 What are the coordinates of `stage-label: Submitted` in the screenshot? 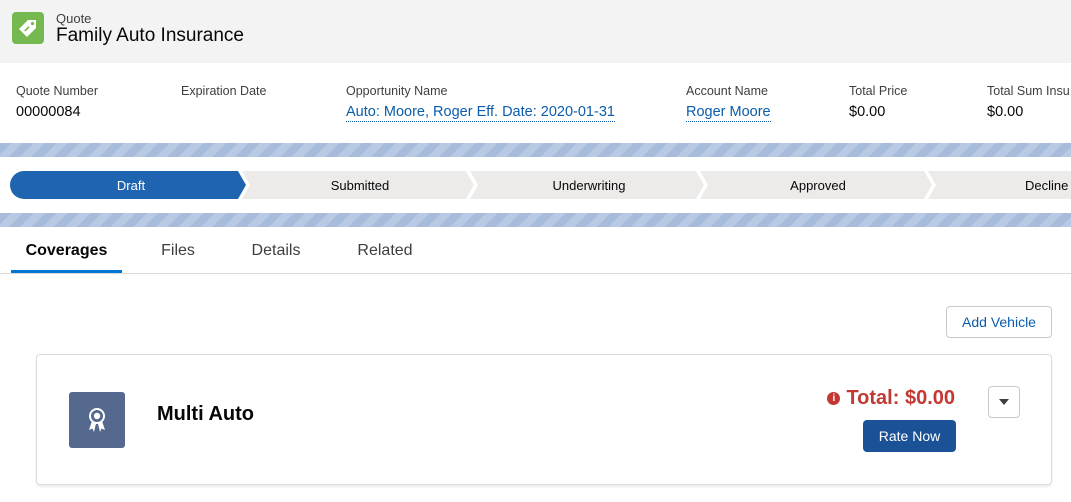 It's located at (360, 185).